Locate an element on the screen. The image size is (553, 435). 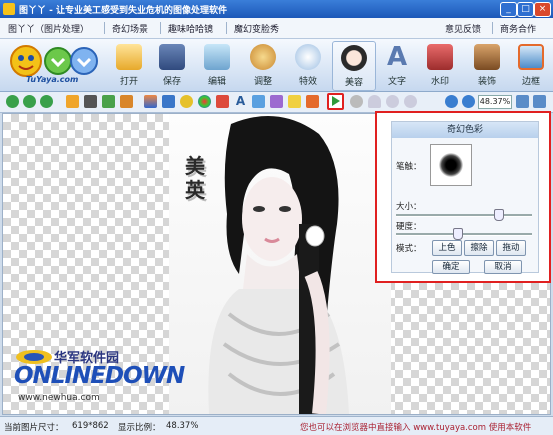
border-label: 边框 is located at coordinates (530, 82).